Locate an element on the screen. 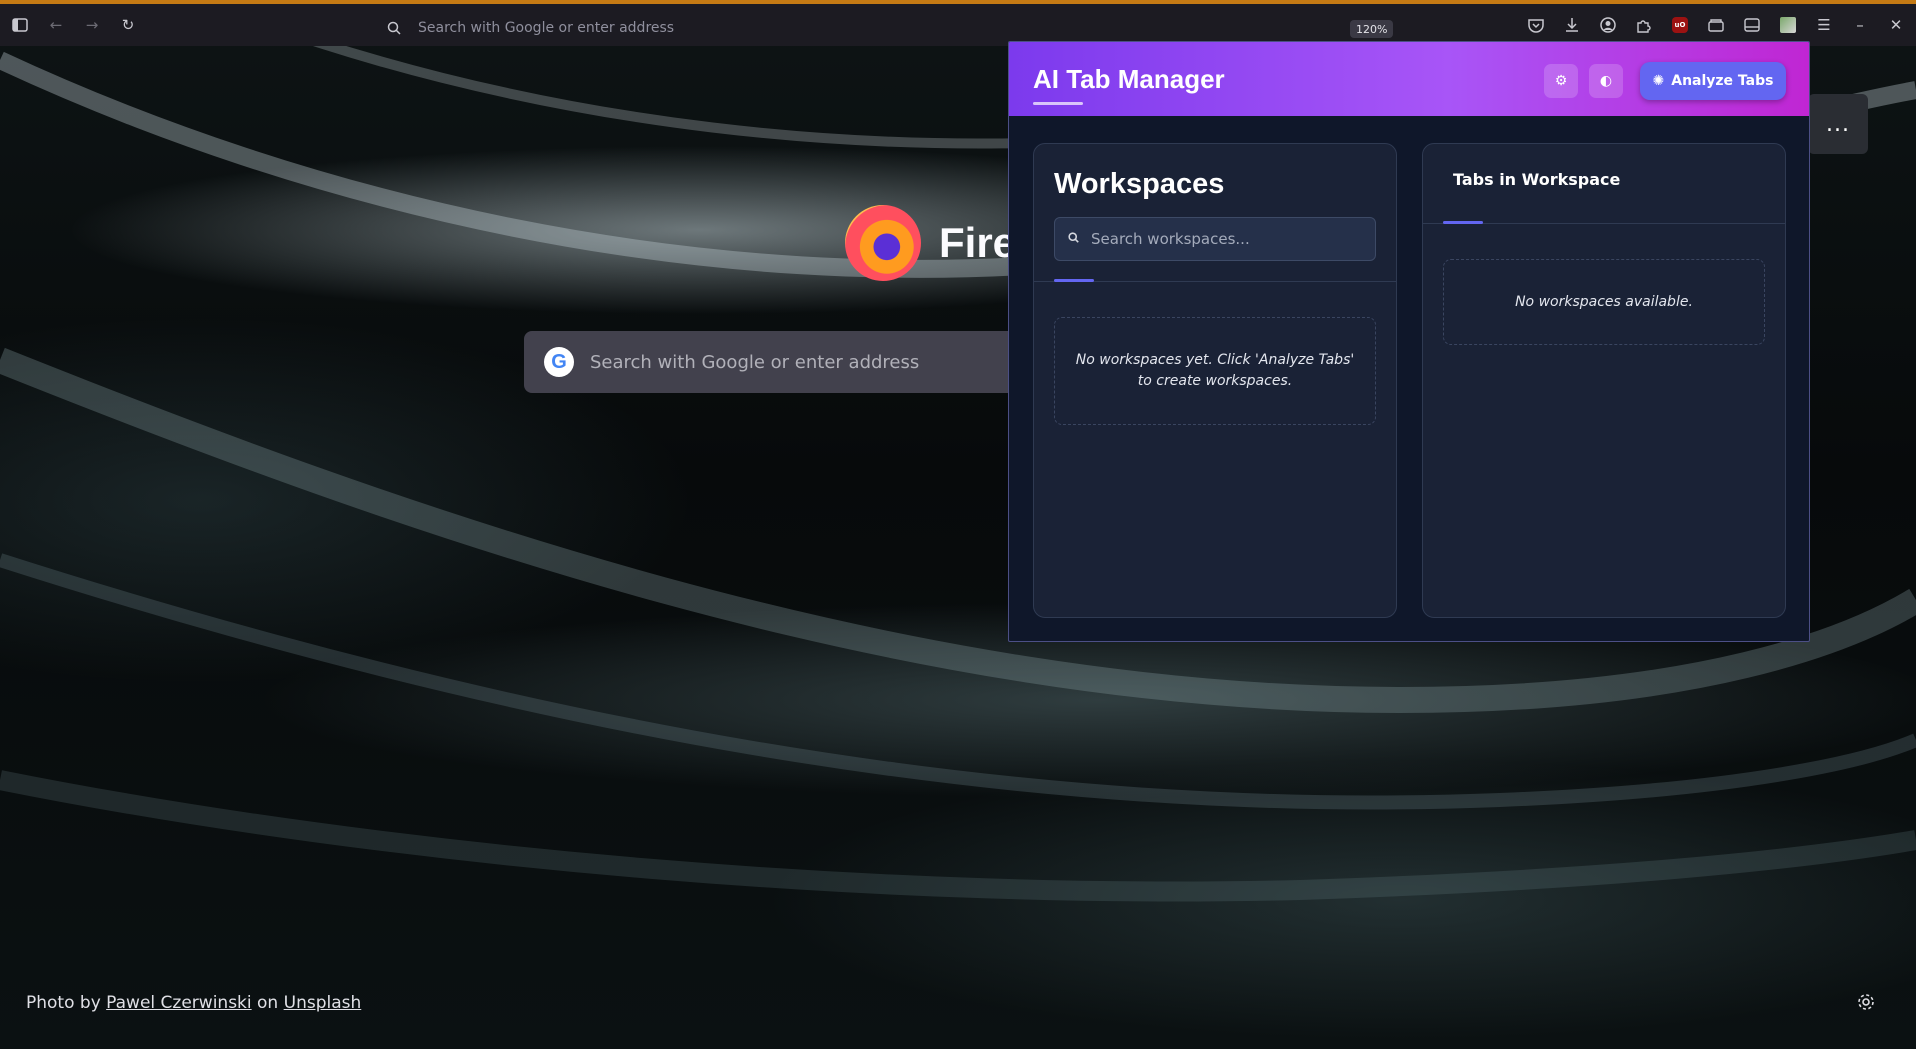 The height and width of the screenshot is (1049, 1916). contrast-icon: ◐ is located at coordinates (1606, 81).